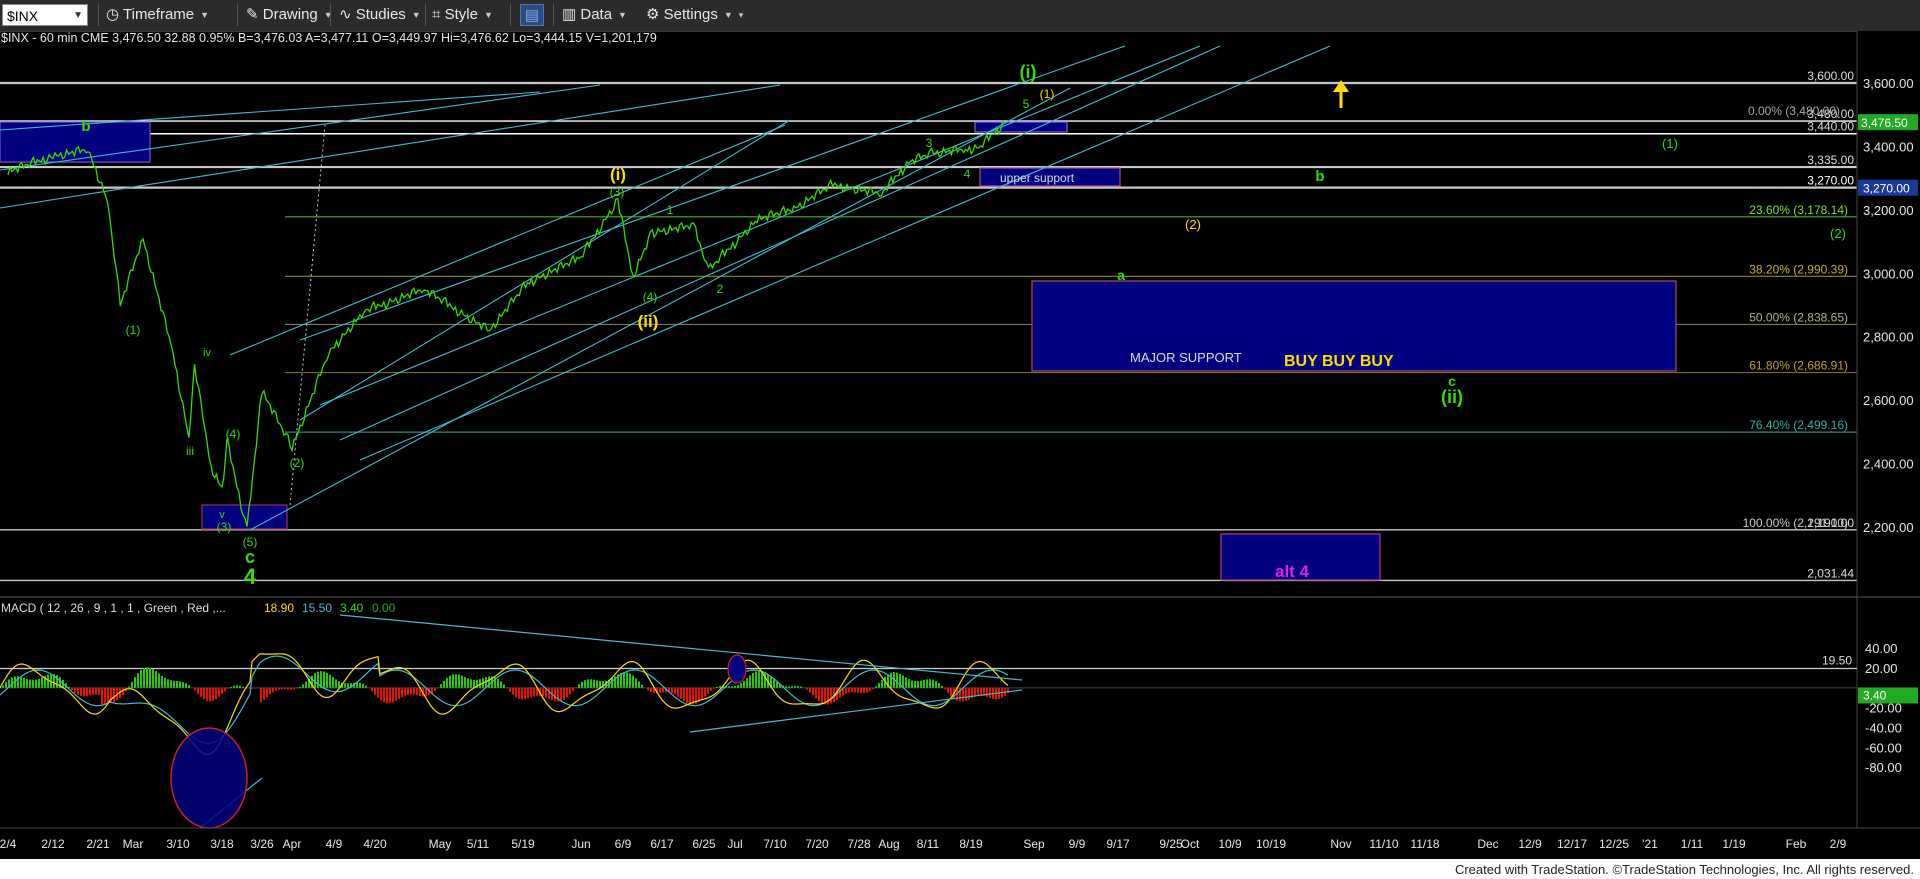 Image resolution: width=1920 pixels, height=879 pixels. What do you see at coordinates (650, 297) in the screenshot?
I see `wave-label: (4)` at bounding box center [650, 297].